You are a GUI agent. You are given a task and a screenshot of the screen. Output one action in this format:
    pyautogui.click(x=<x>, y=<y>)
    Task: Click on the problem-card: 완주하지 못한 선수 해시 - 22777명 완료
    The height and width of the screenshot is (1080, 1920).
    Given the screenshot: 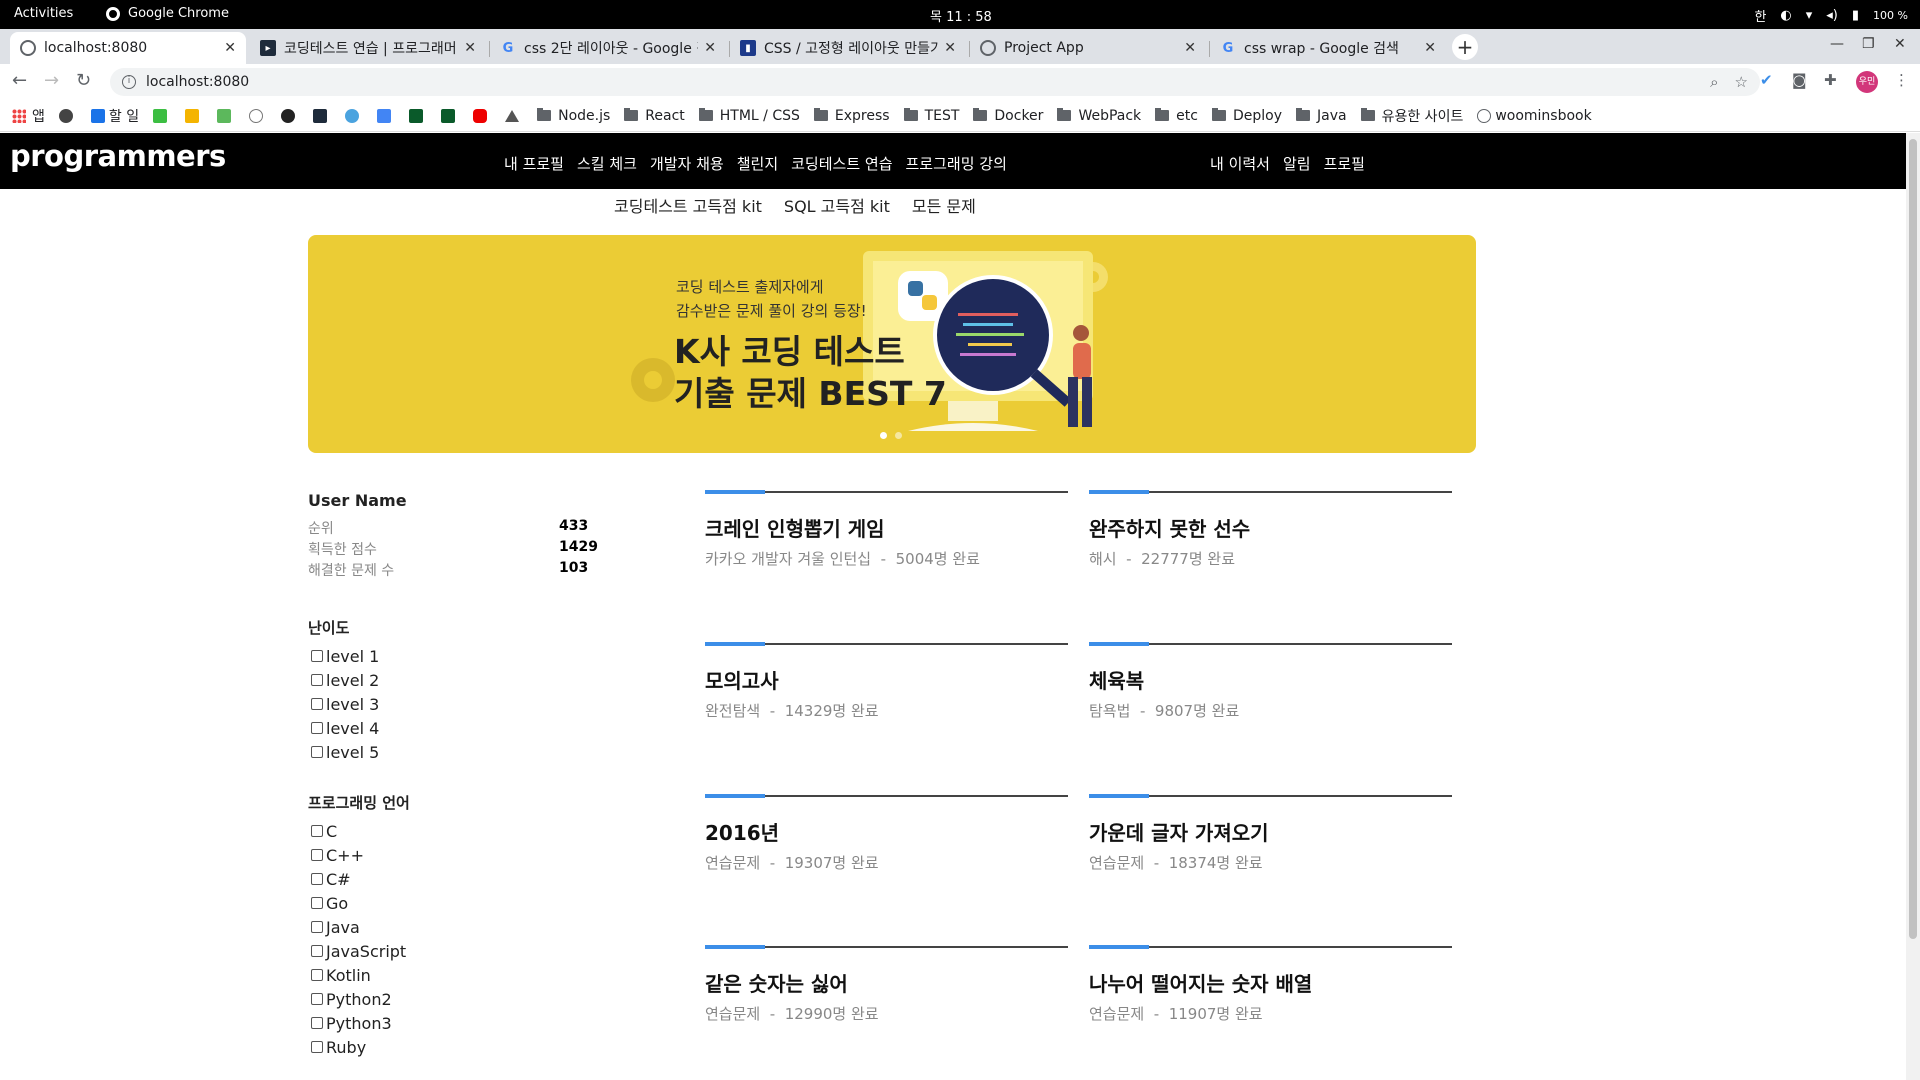 What is the action you would take?
    pyautogui.click(x=1270, y=529)
    